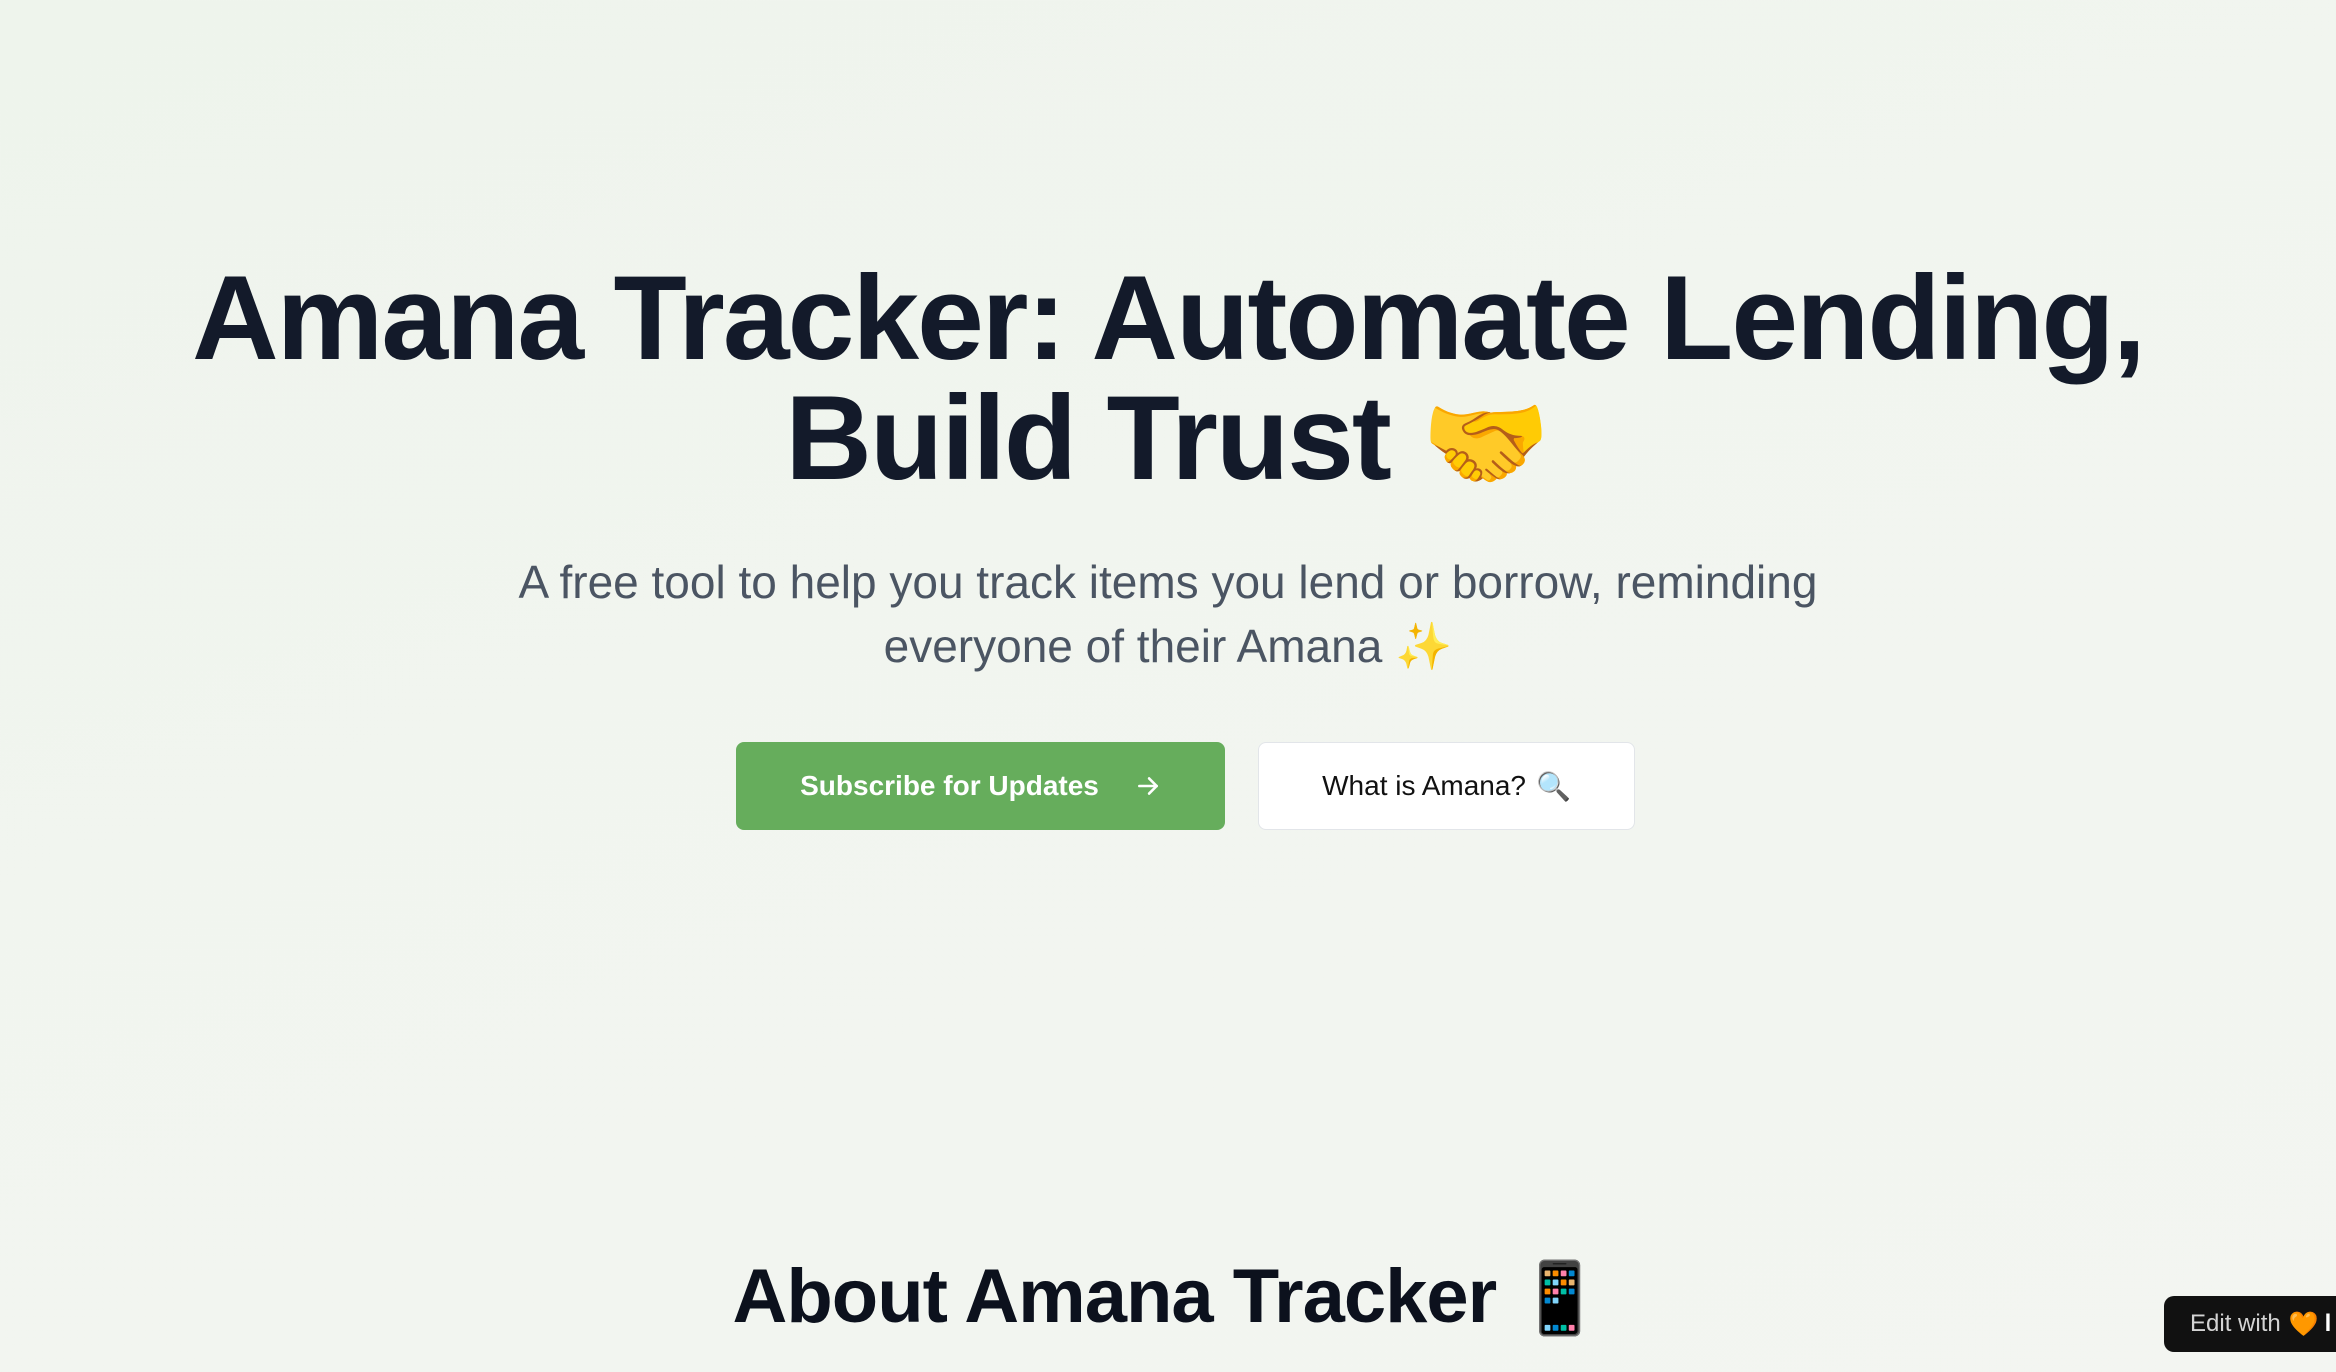 This screenshot has height=1372, width=2336. What do you see at coordinates (1424, 785) in the screenshot?
I see `what-is-amana-label: What is Amana?` at bounding box center [1424, 785].